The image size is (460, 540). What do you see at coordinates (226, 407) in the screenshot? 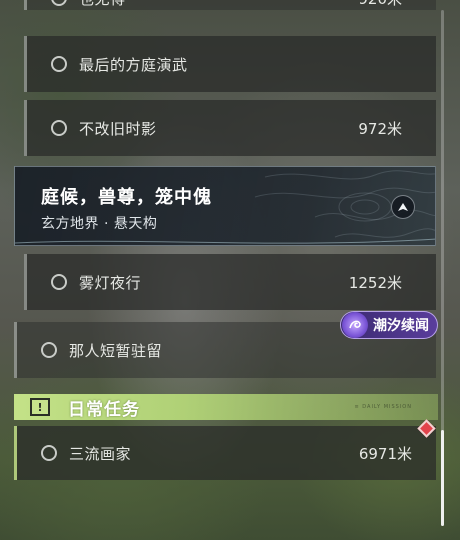
I see `daily-missions-header: ! 日常任务 ≡ DAILY MISSION` at bounding box center [226, 407].